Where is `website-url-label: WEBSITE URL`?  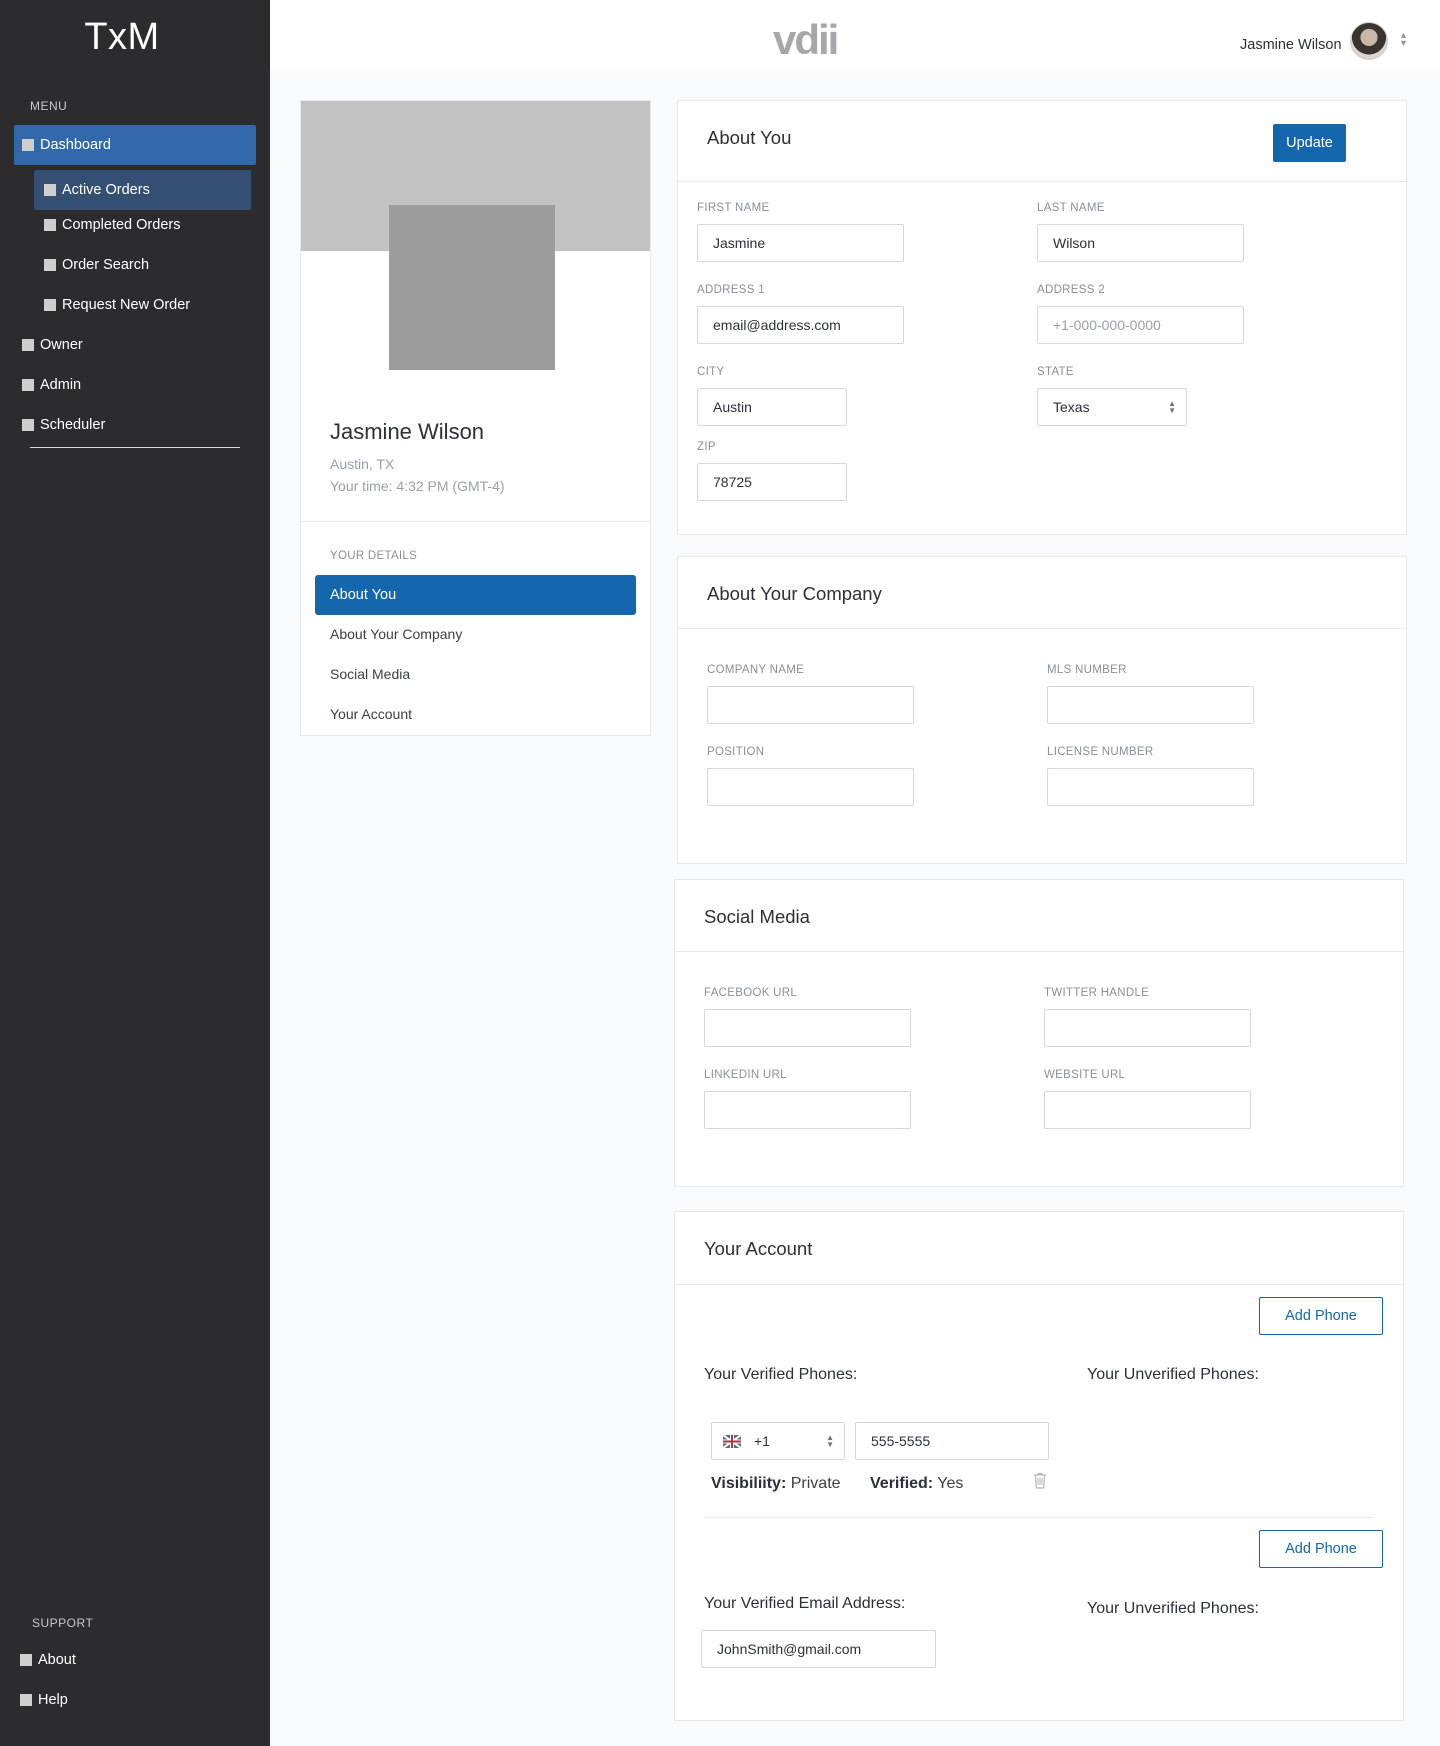
website-url-label: WEBSITE URL is located at coordinates (1085, 1075).